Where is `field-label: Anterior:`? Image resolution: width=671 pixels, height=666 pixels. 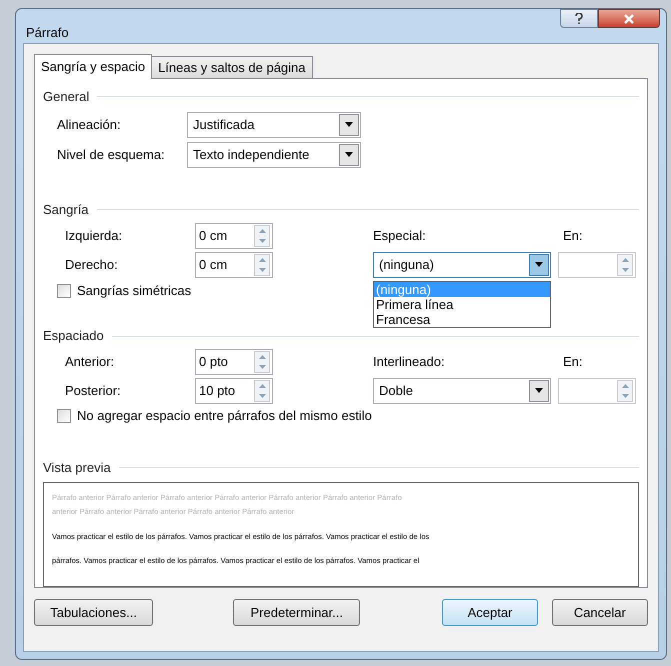
field-label: Anterior: is located at coordinates (90, 362).